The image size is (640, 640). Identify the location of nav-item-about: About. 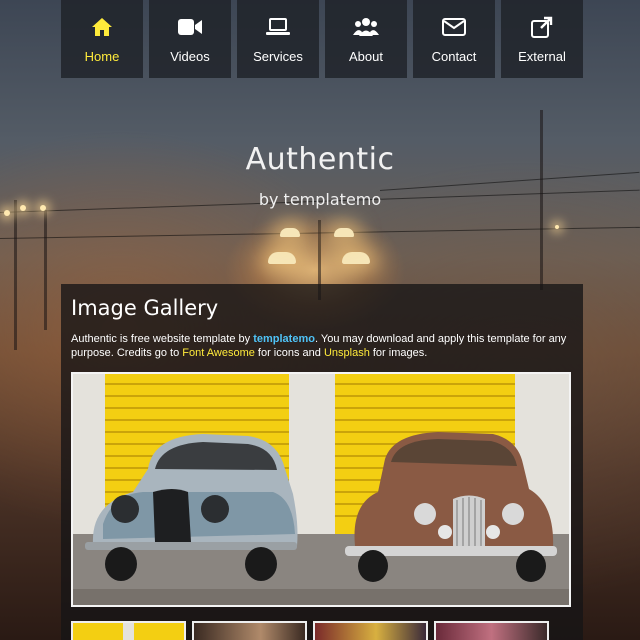
(366, 39).